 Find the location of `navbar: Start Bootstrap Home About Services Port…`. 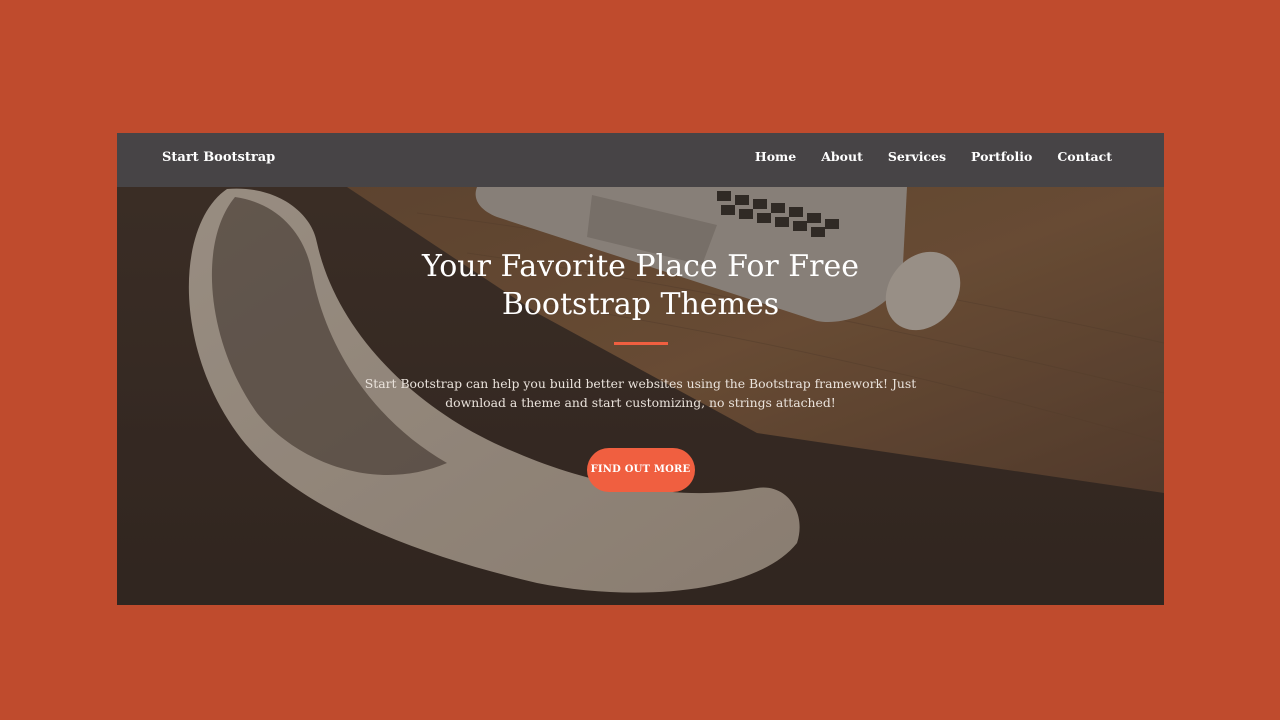

navbar: Start Bootstrap Home About Services Port… is located at coordinates (640, 160).